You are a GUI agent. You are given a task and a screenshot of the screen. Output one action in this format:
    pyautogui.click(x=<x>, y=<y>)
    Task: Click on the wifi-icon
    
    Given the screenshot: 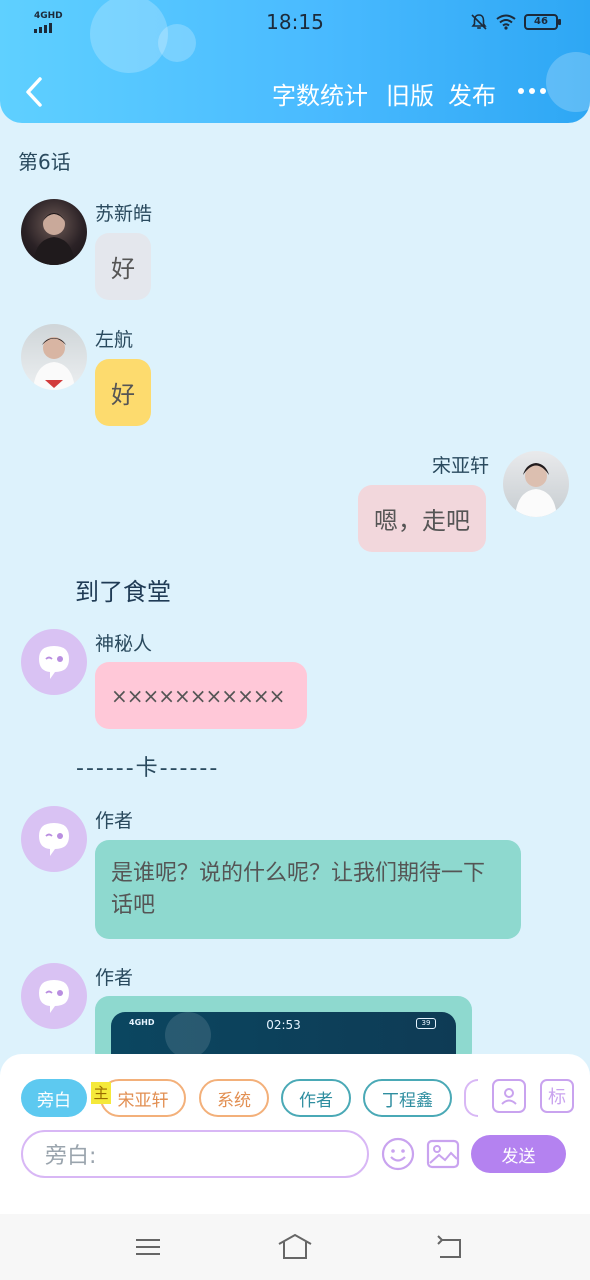 What is the action you would take?
    pyautogui.click(x=506, y=22)
    